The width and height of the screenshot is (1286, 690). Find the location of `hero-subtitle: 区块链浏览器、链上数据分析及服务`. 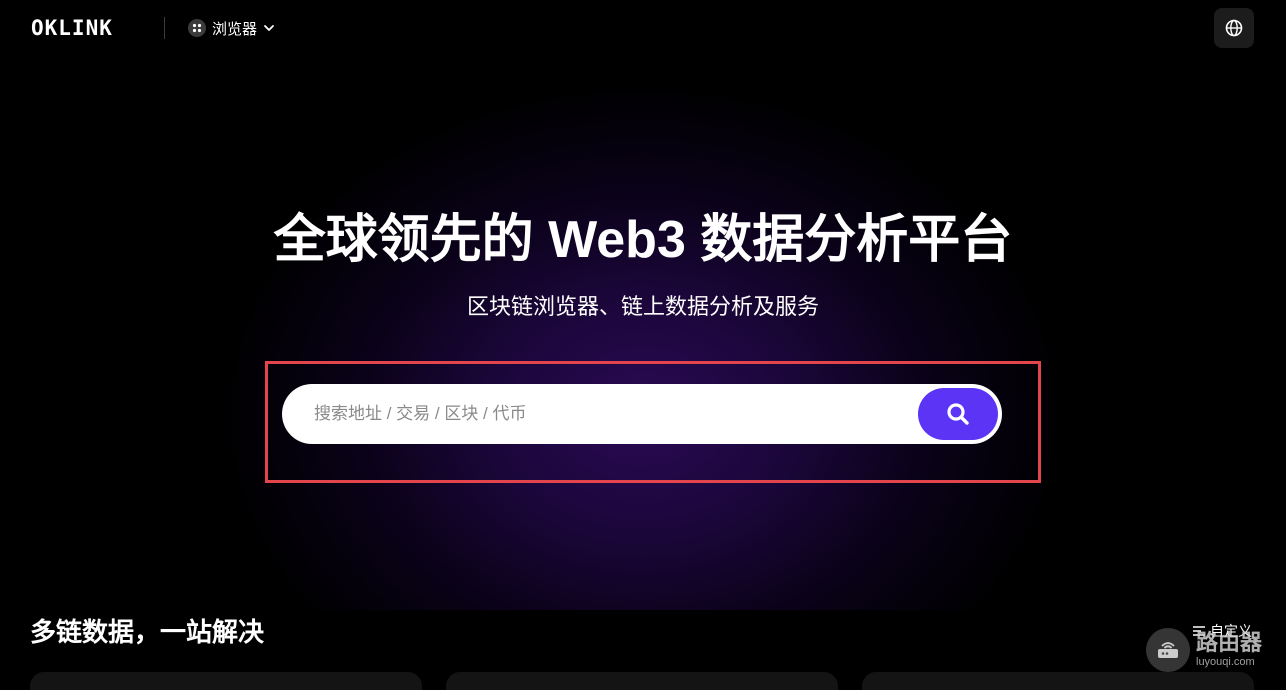

hero-subtitle: 区块链浏览器、链上数据分析及服务 is located at coordinates (642, 306).